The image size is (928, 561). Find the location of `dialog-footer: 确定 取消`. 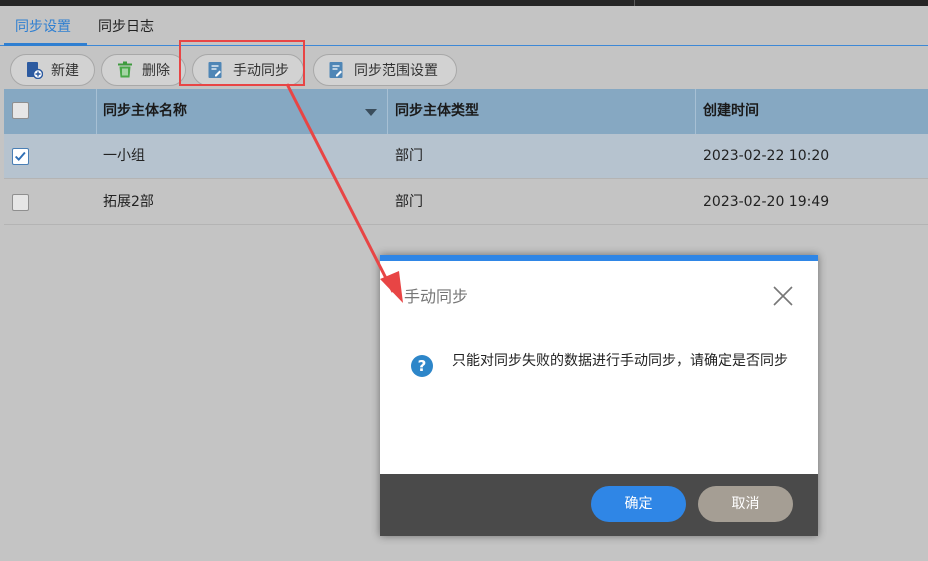

dialog-footer: 确定 取消 is located at coordinates (599, 505).